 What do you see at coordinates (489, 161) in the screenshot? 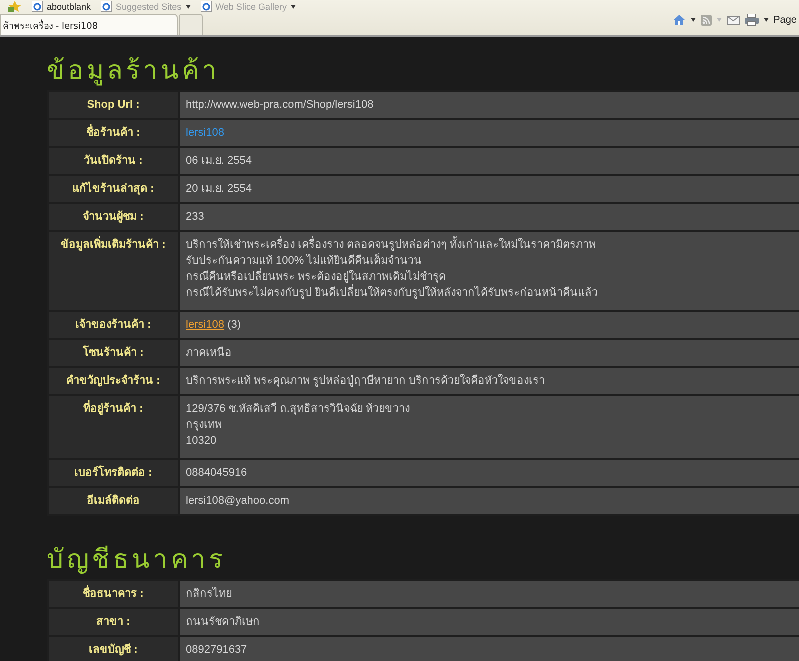
I see `field-value: 06 เม.ย. 2554` at bounding box center [489, 161].